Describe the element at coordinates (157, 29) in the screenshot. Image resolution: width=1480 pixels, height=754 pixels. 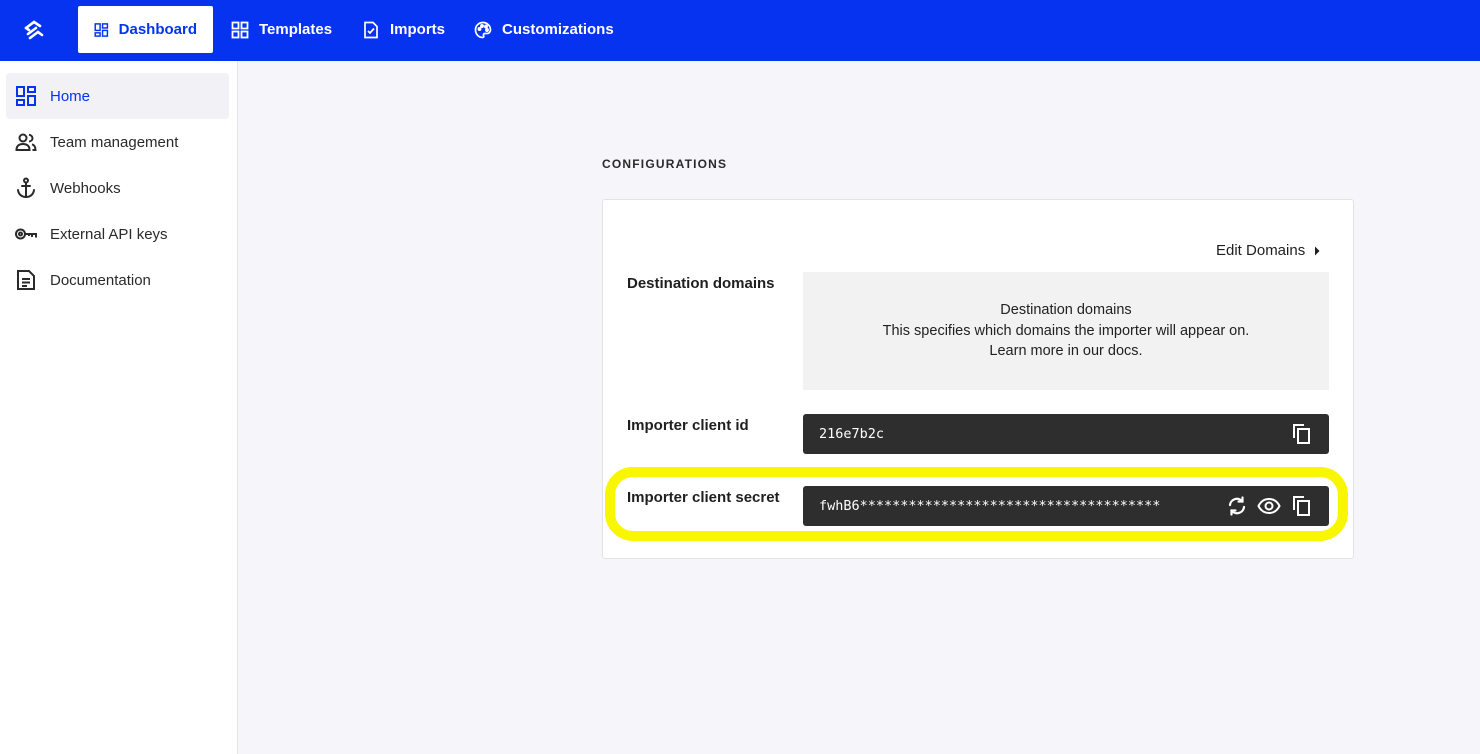
I see `tab-dashboard-label: Dashboard` at that location.